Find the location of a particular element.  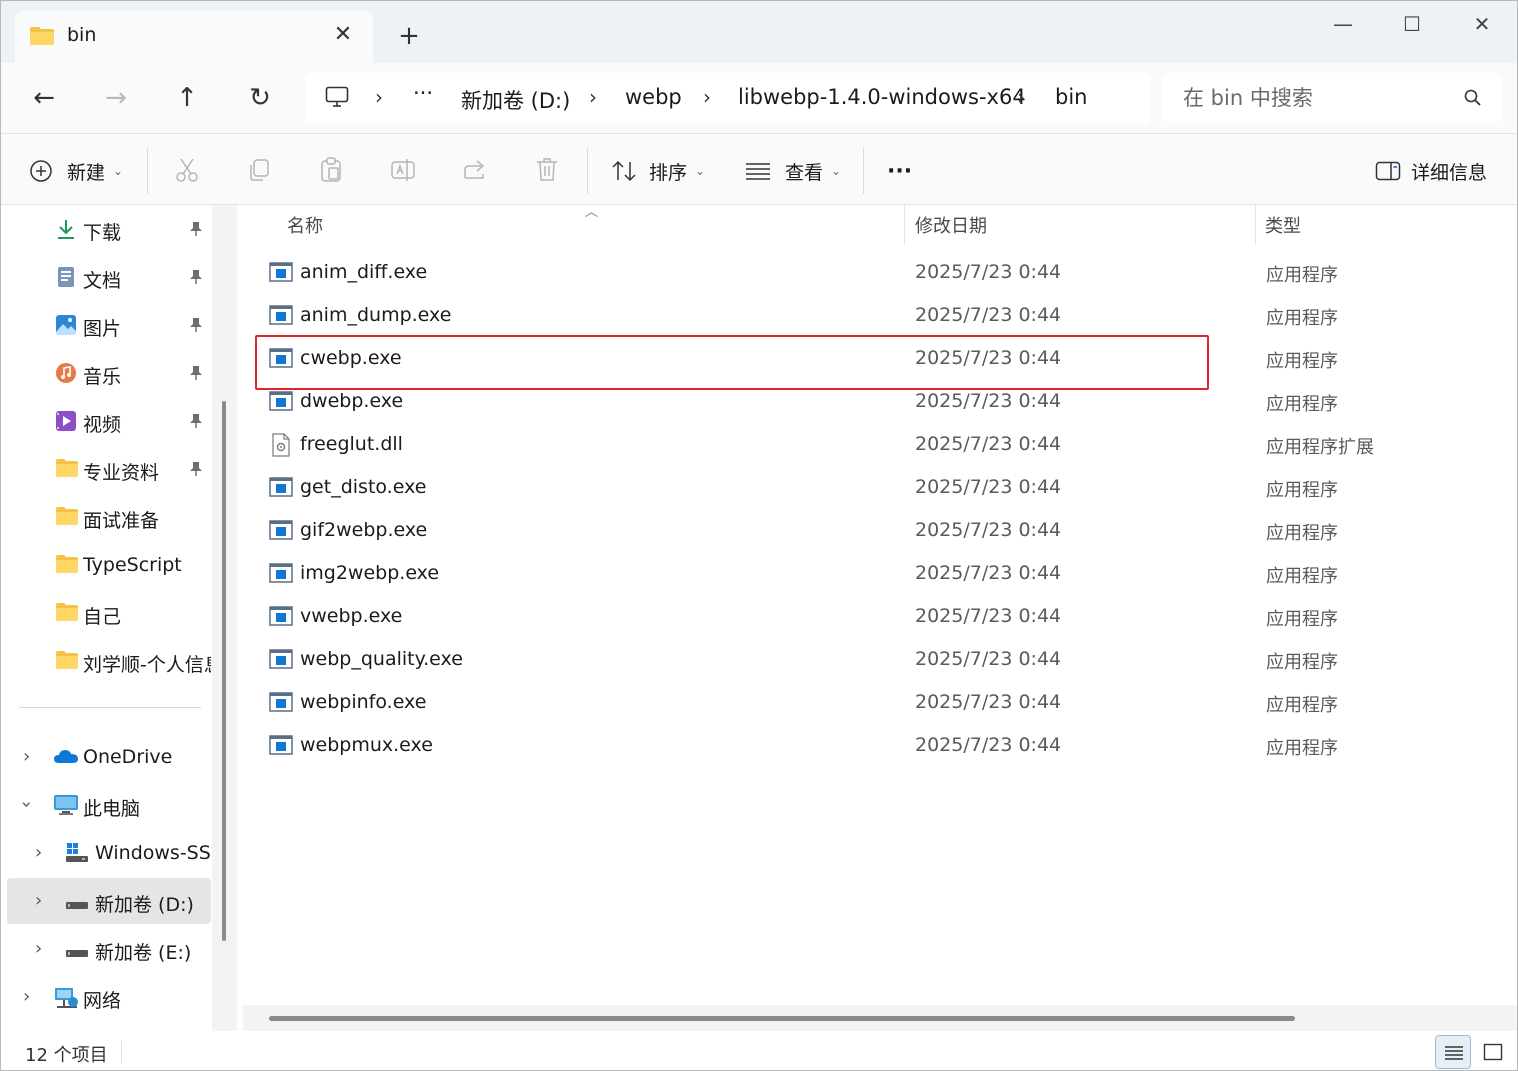

sidebar-item-documents: 文档 is located at coordinates (109, 277).